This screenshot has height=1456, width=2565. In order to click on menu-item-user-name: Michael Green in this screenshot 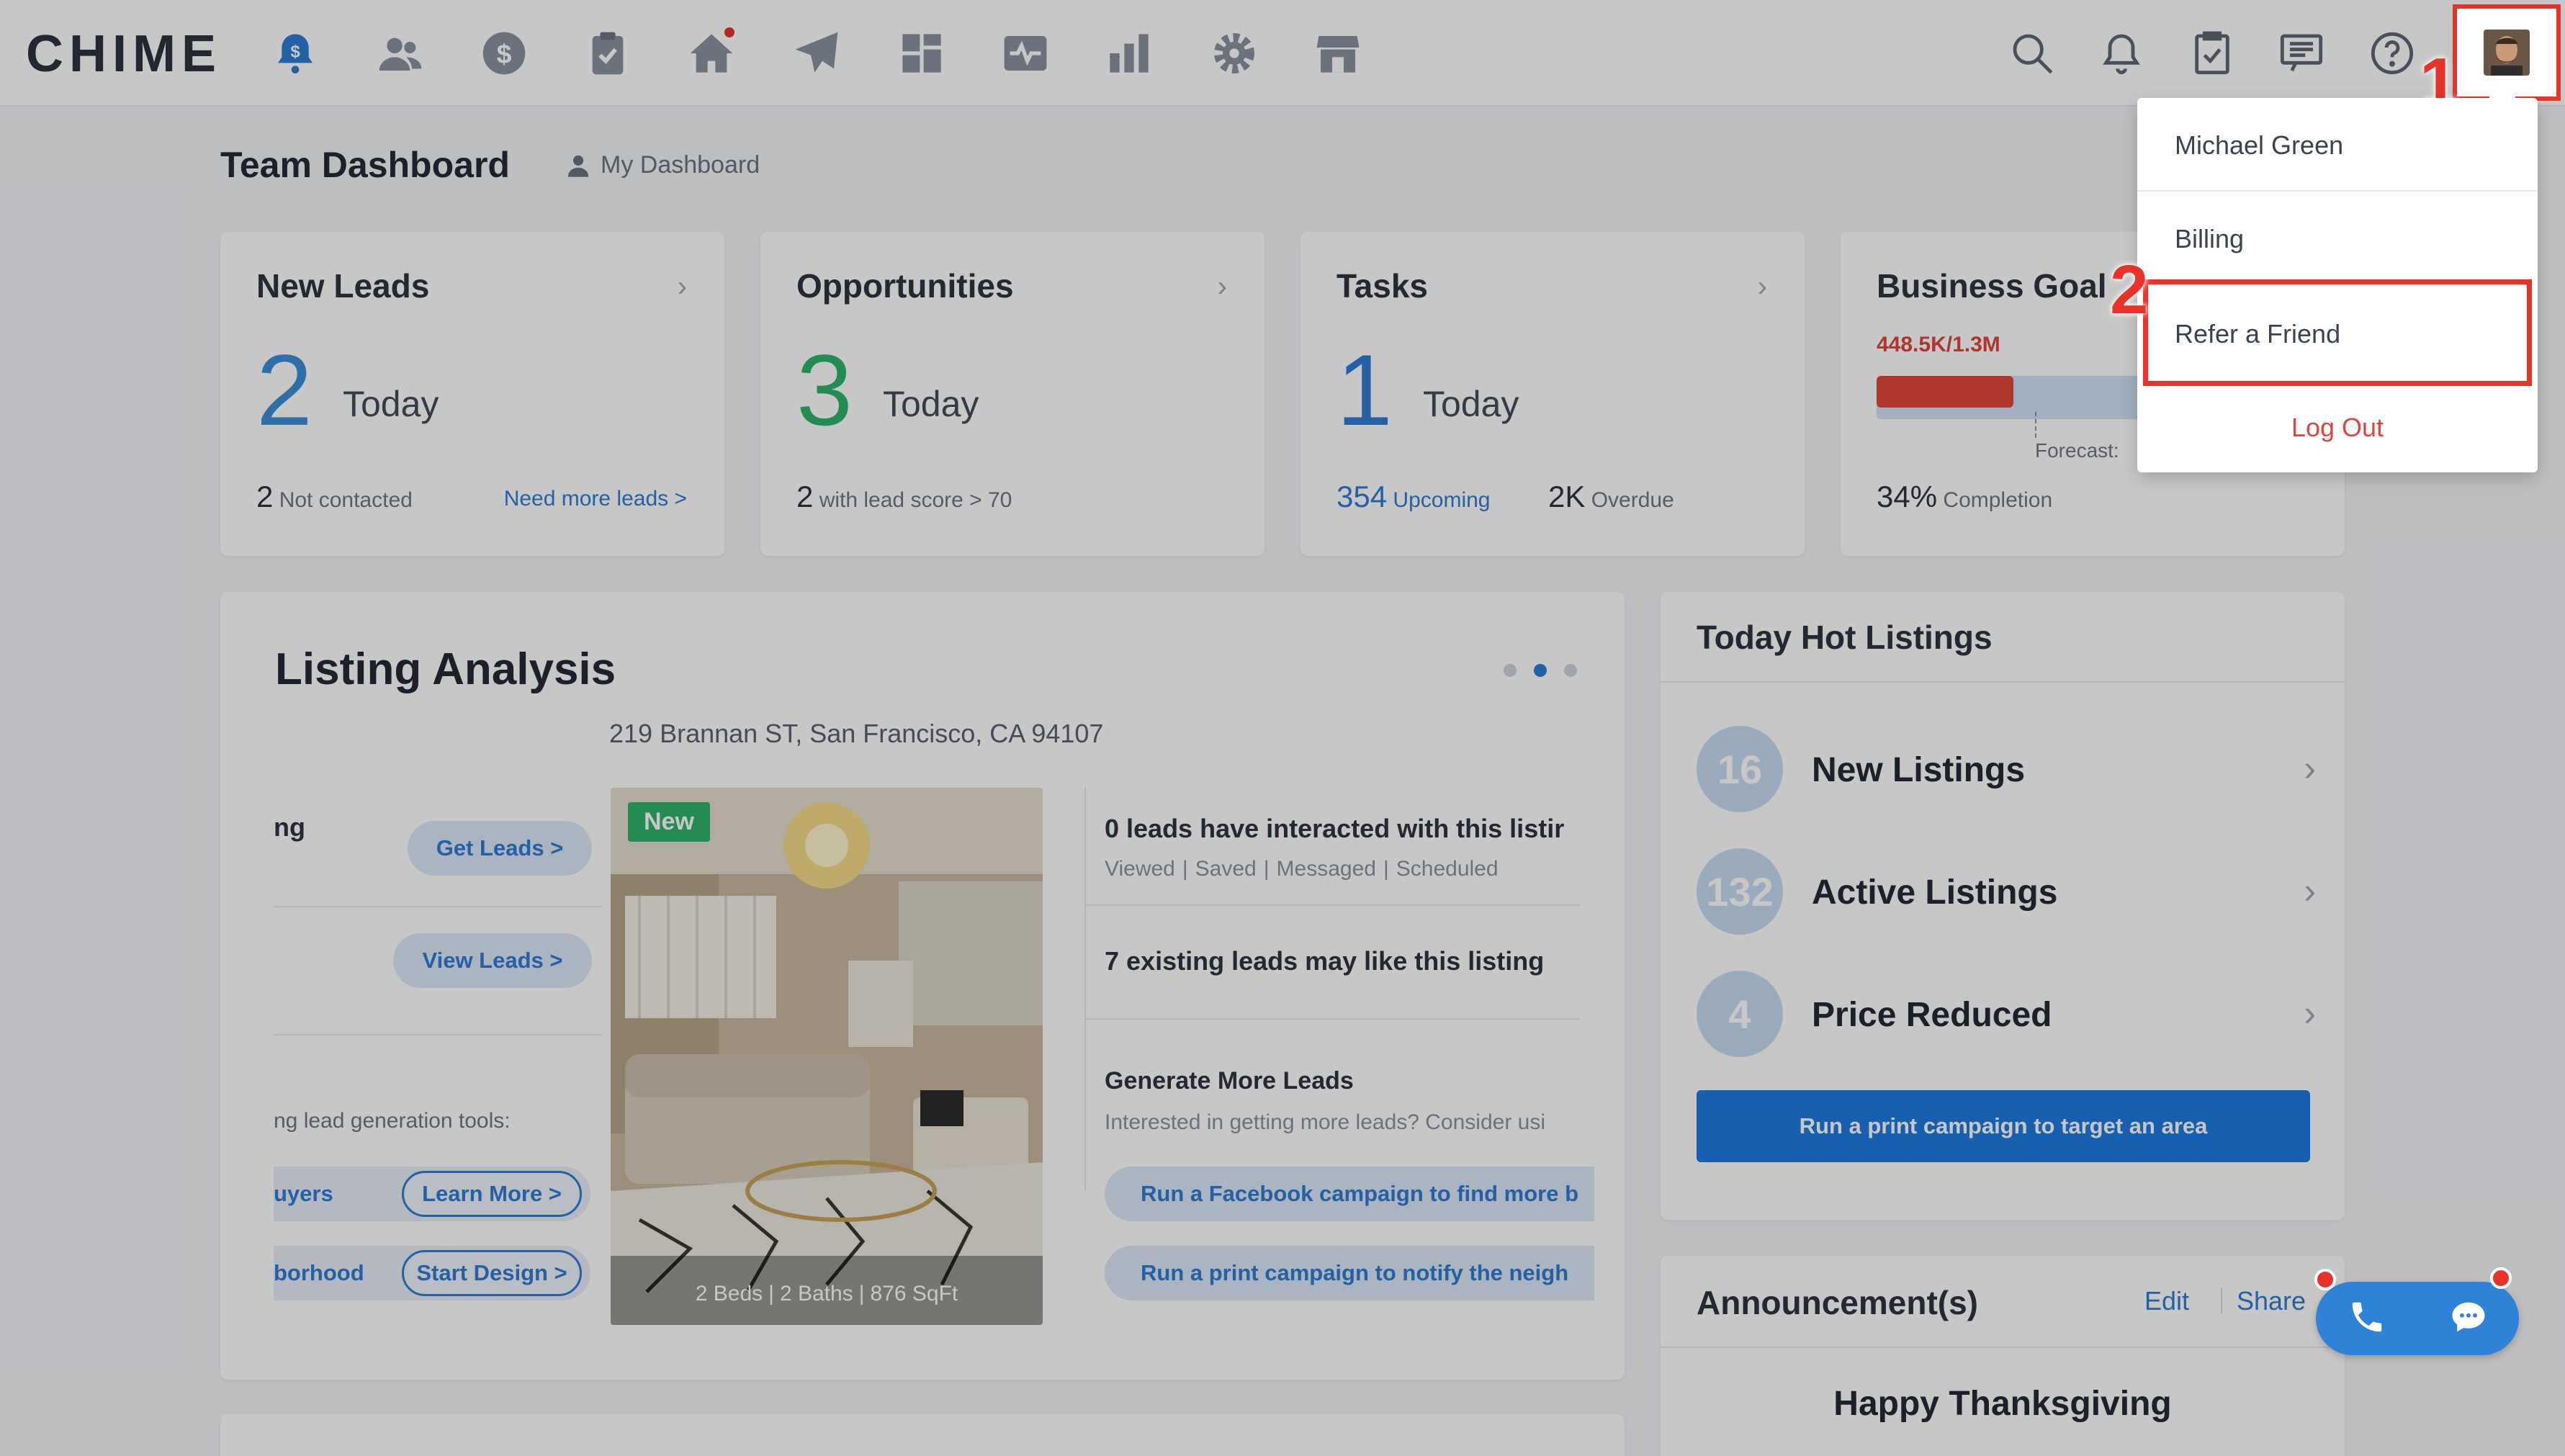, I will do `click(2337, 145)`.